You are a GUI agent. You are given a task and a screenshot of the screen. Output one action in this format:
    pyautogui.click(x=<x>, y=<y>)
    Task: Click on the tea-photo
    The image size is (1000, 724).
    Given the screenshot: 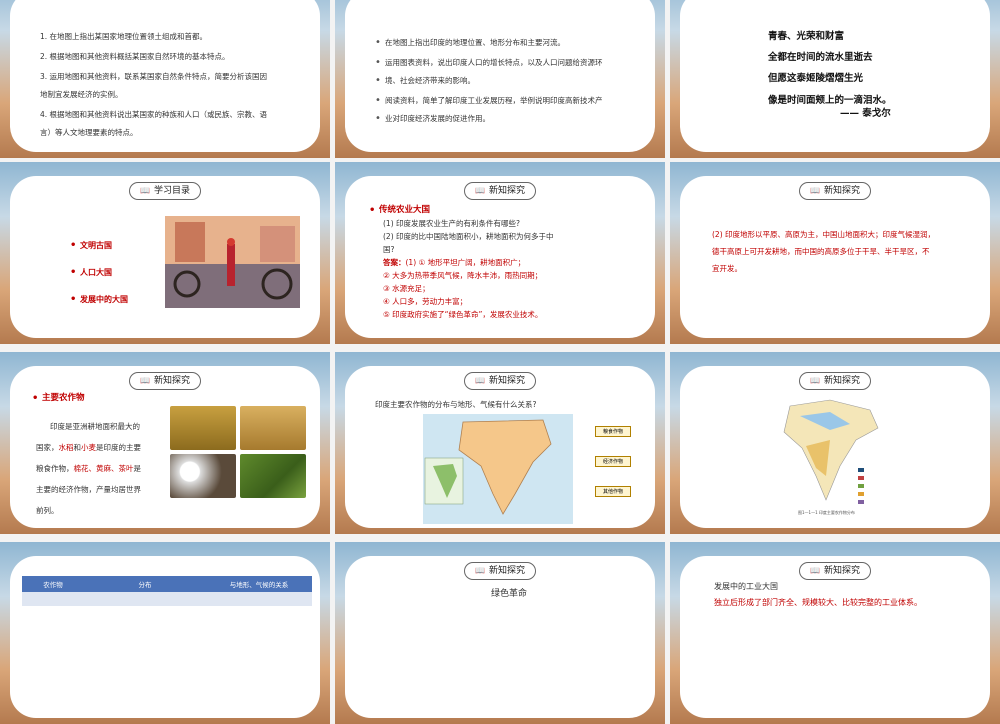 What is the action you would take?
    pyautogui.click(x=273, y=476)
    